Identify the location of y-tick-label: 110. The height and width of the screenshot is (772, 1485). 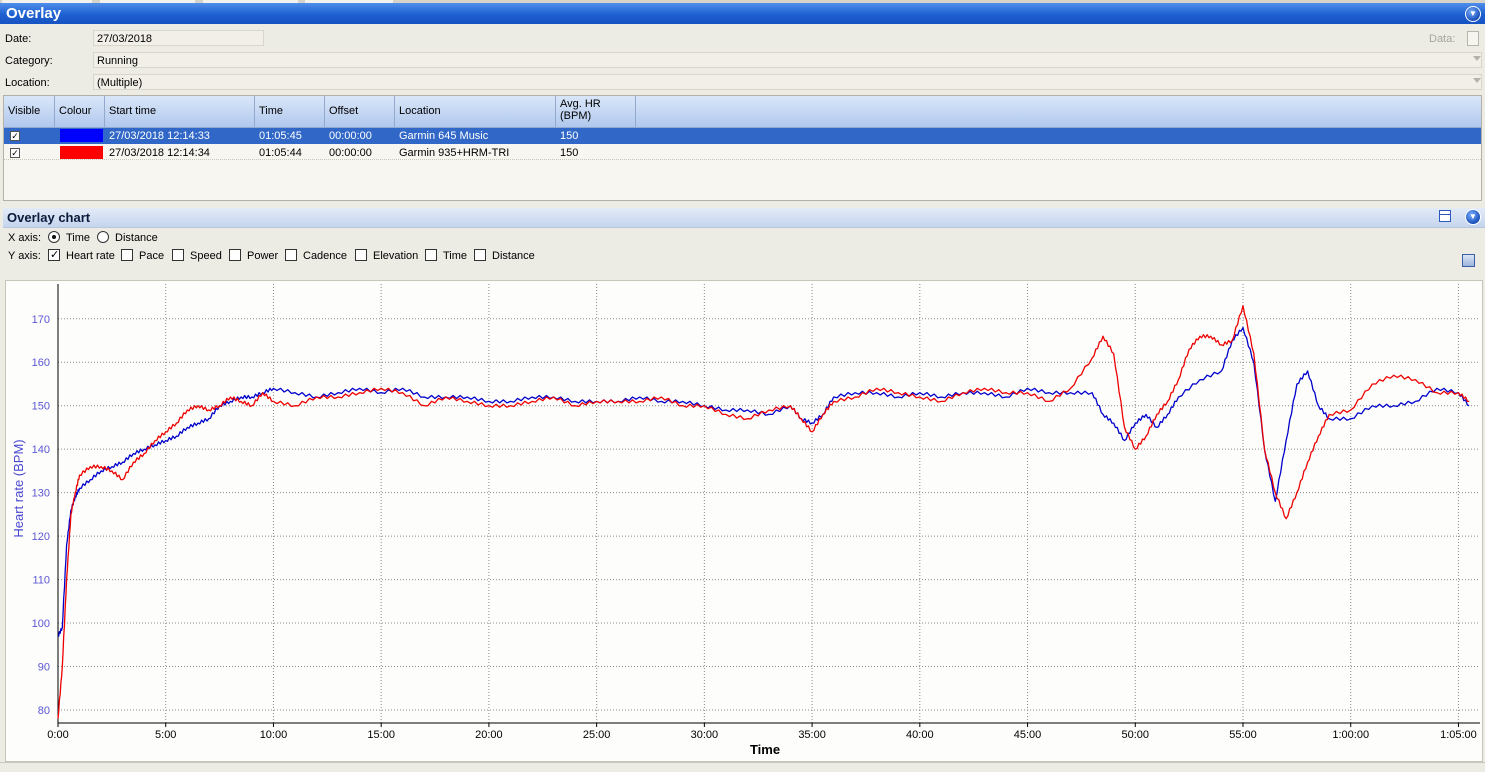
(41, 581).